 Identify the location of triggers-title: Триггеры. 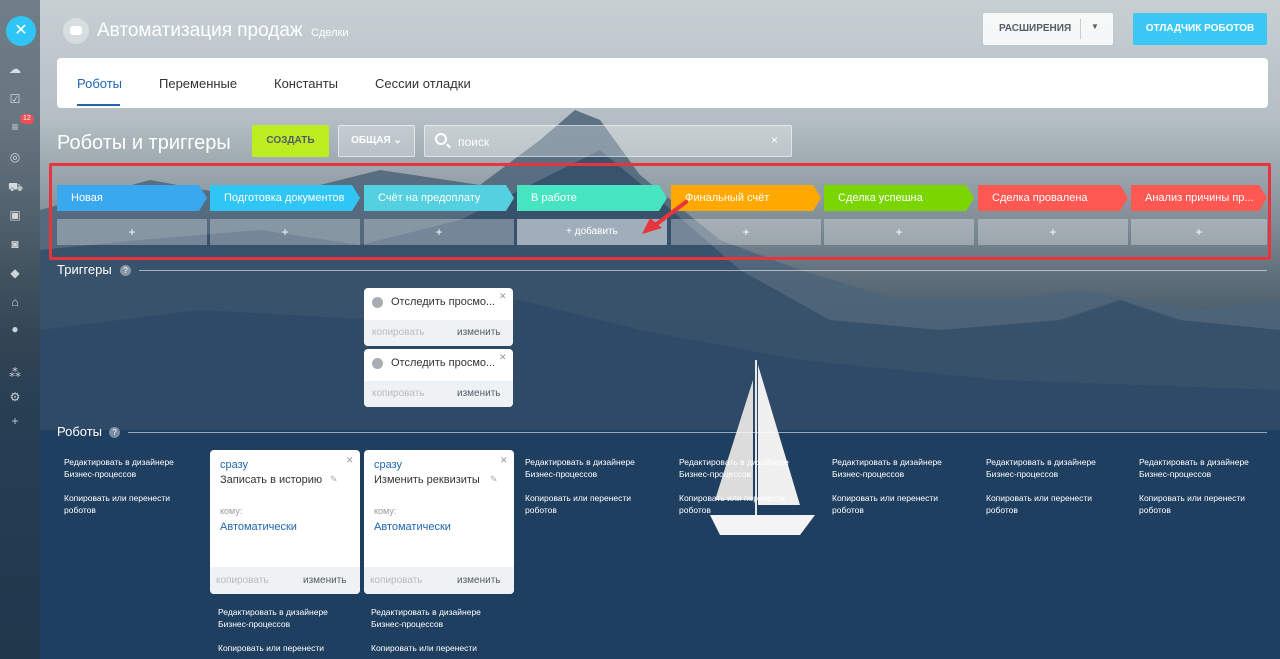
(84, 269).